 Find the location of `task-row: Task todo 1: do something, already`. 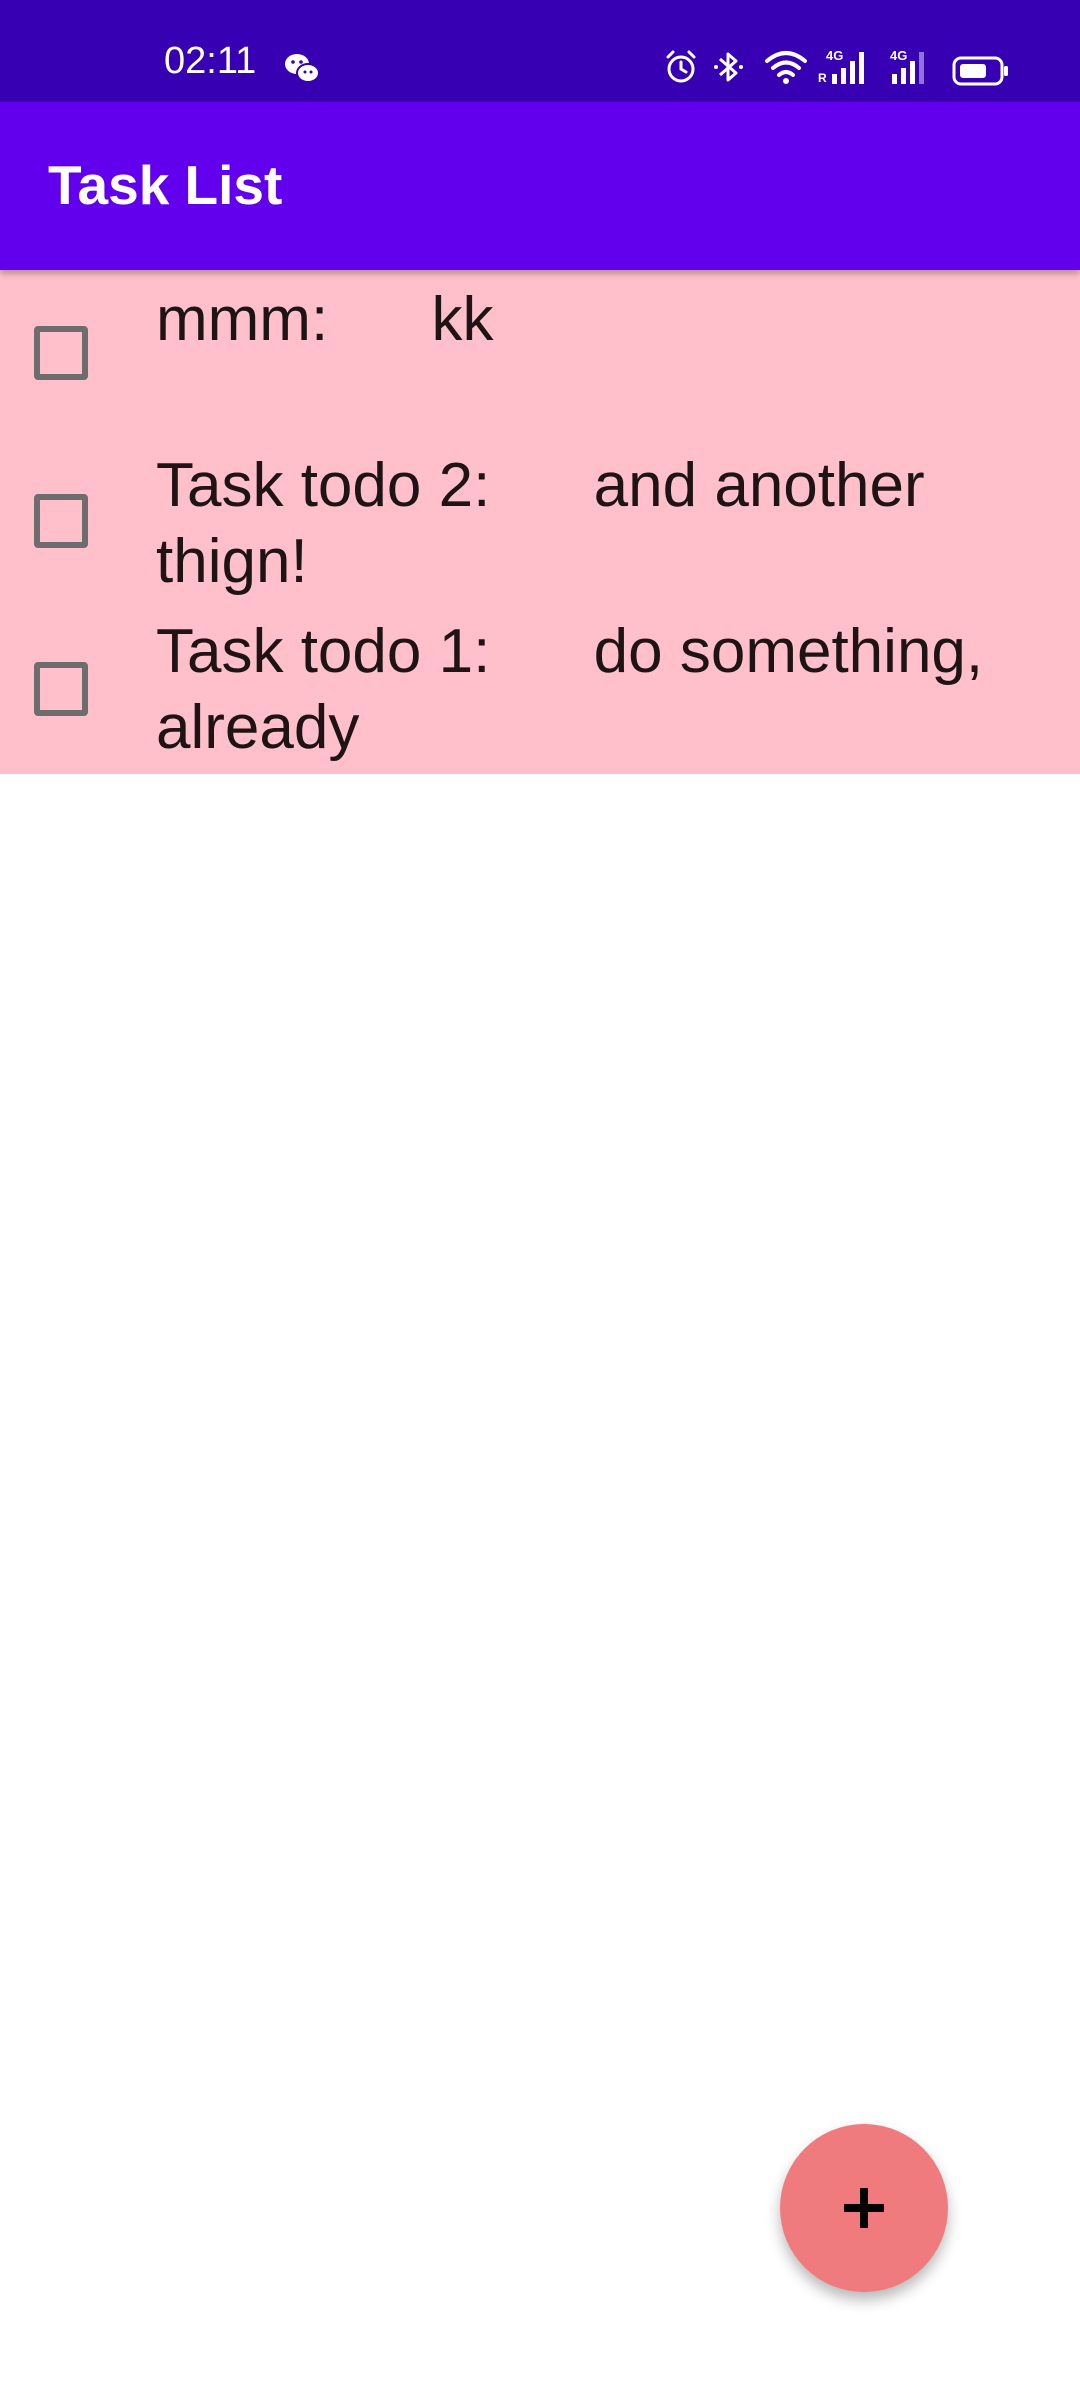

task-row: Task todo 1: do something, already is located at coordinates (540, 690).